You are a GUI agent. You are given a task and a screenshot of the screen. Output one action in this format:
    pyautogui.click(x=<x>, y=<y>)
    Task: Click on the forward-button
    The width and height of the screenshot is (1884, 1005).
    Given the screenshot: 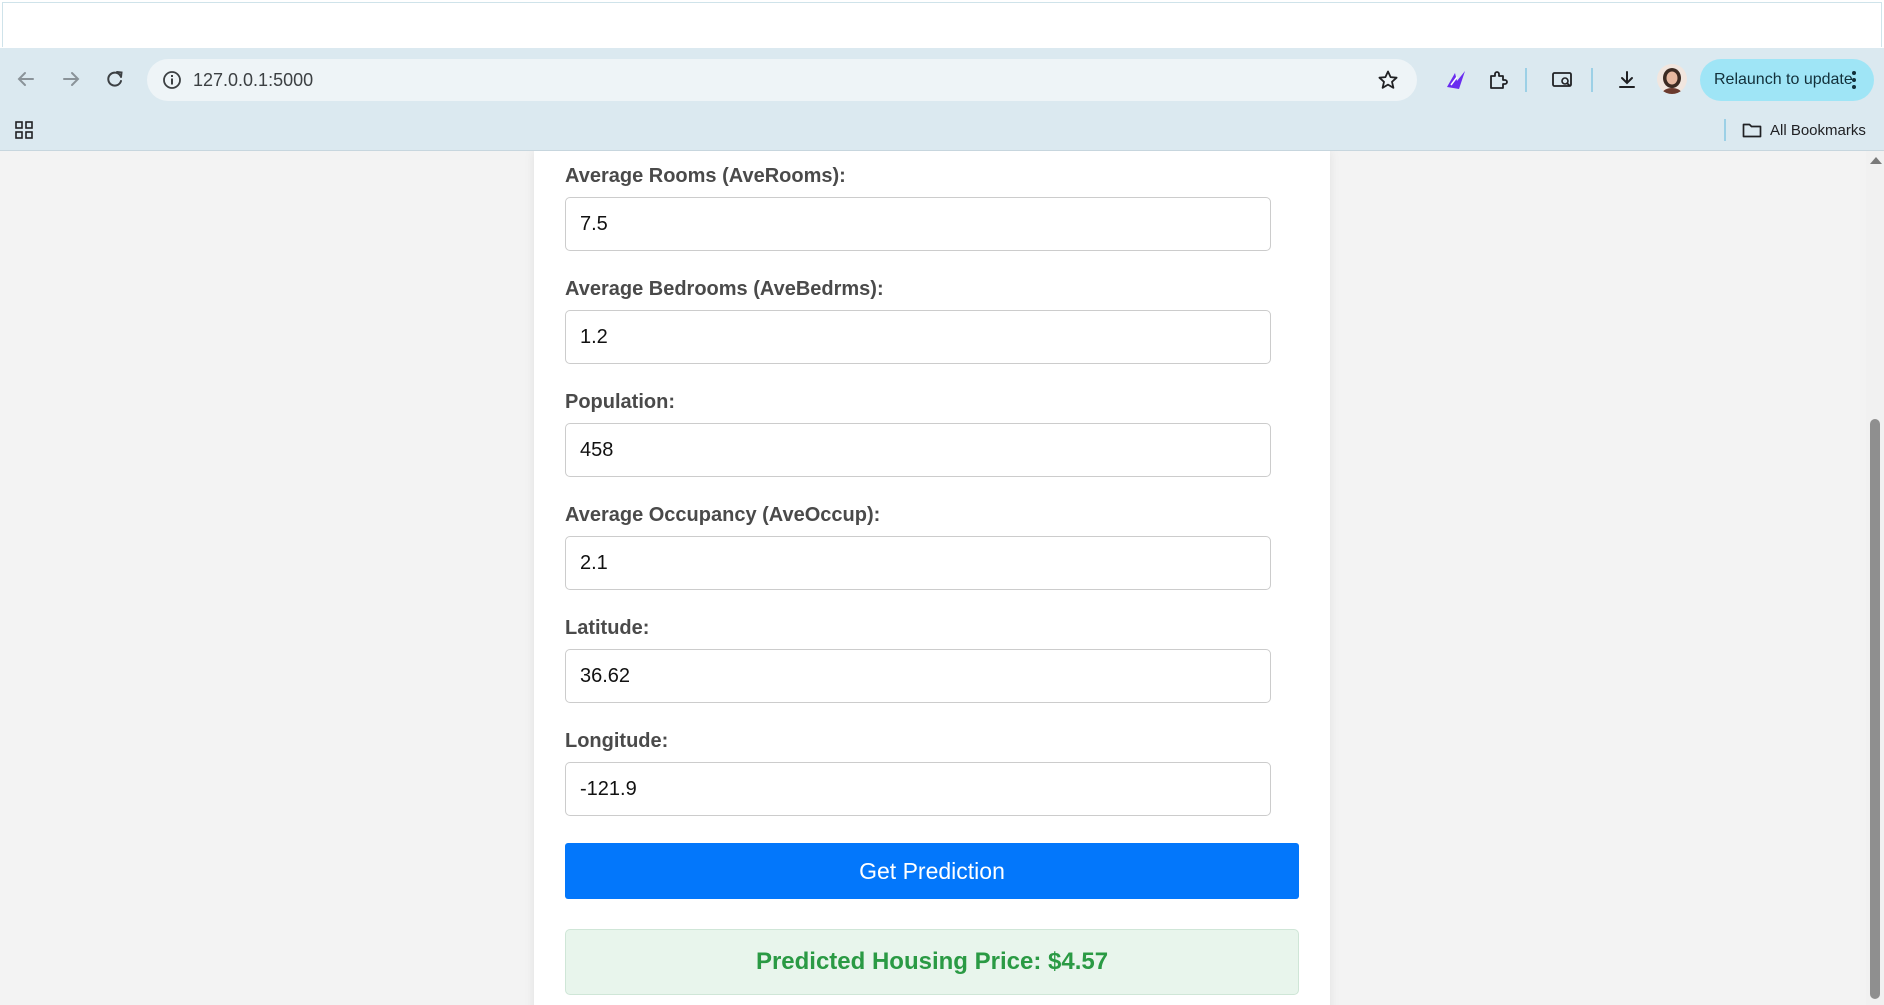 What is the action you would take?
    pyautogui.click(x=71, y=79)
    